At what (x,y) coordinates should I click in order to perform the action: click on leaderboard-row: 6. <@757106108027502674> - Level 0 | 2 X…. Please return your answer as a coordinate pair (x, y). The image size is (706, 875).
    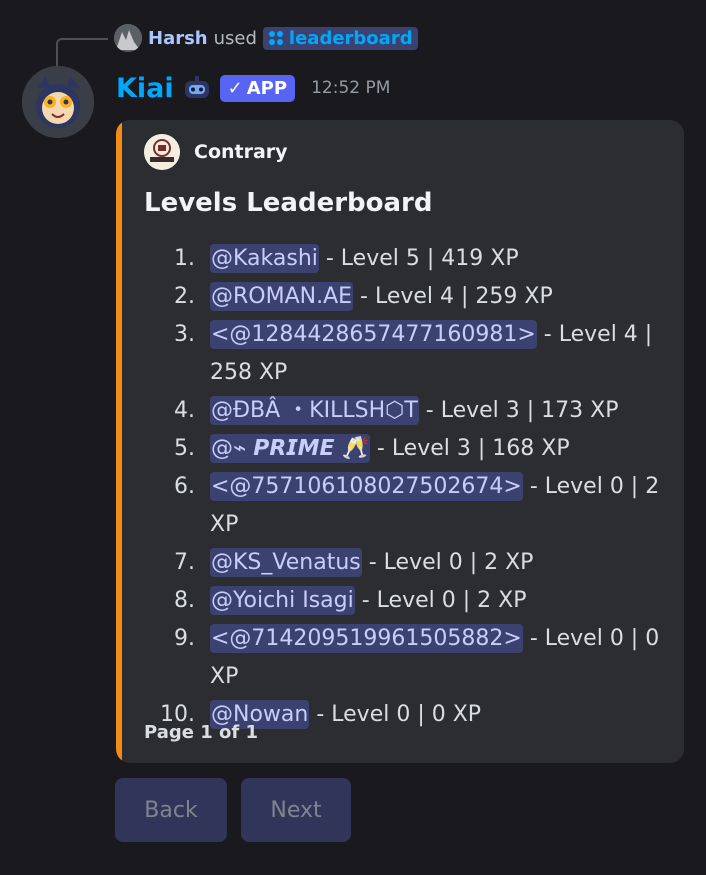
    Looking at the image, I should click on (404, 506).